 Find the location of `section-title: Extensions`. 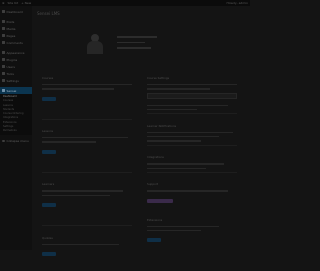

section-title: Extensions is located at coordinates (155, 219).